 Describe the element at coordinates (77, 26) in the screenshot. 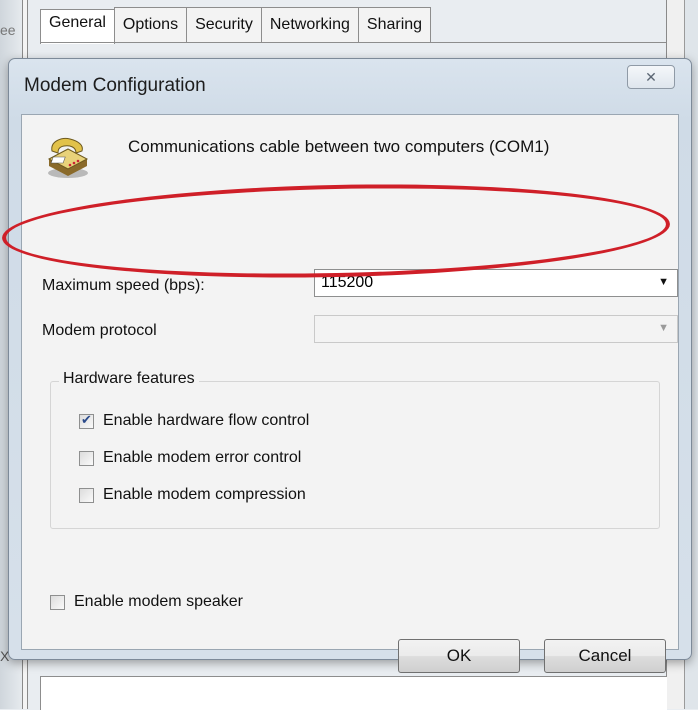

I see `tab-general: General` at that location.